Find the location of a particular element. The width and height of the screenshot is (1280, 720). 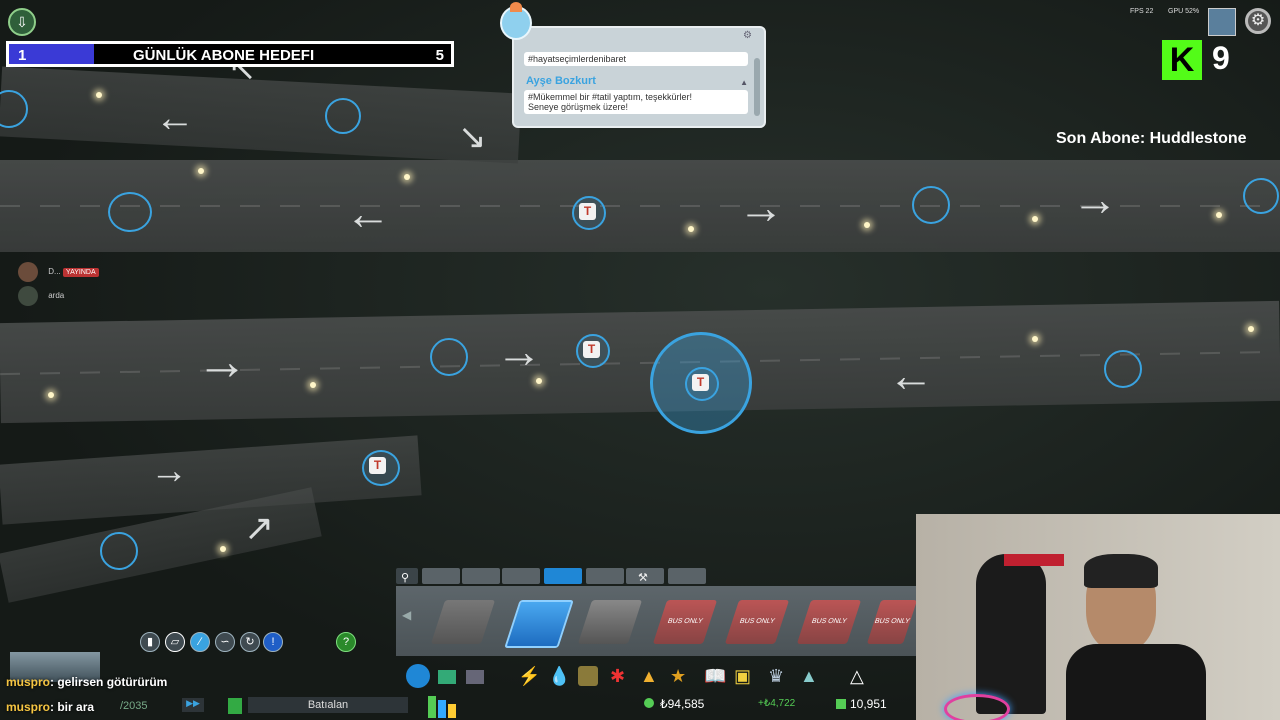

chat-user: muspro is located at coordinates (28, 682).